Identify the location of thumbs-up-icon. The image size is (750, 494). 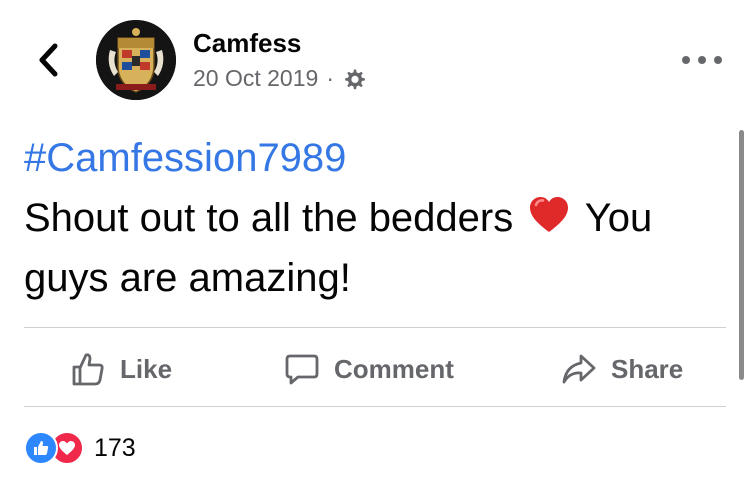
(88, 369).